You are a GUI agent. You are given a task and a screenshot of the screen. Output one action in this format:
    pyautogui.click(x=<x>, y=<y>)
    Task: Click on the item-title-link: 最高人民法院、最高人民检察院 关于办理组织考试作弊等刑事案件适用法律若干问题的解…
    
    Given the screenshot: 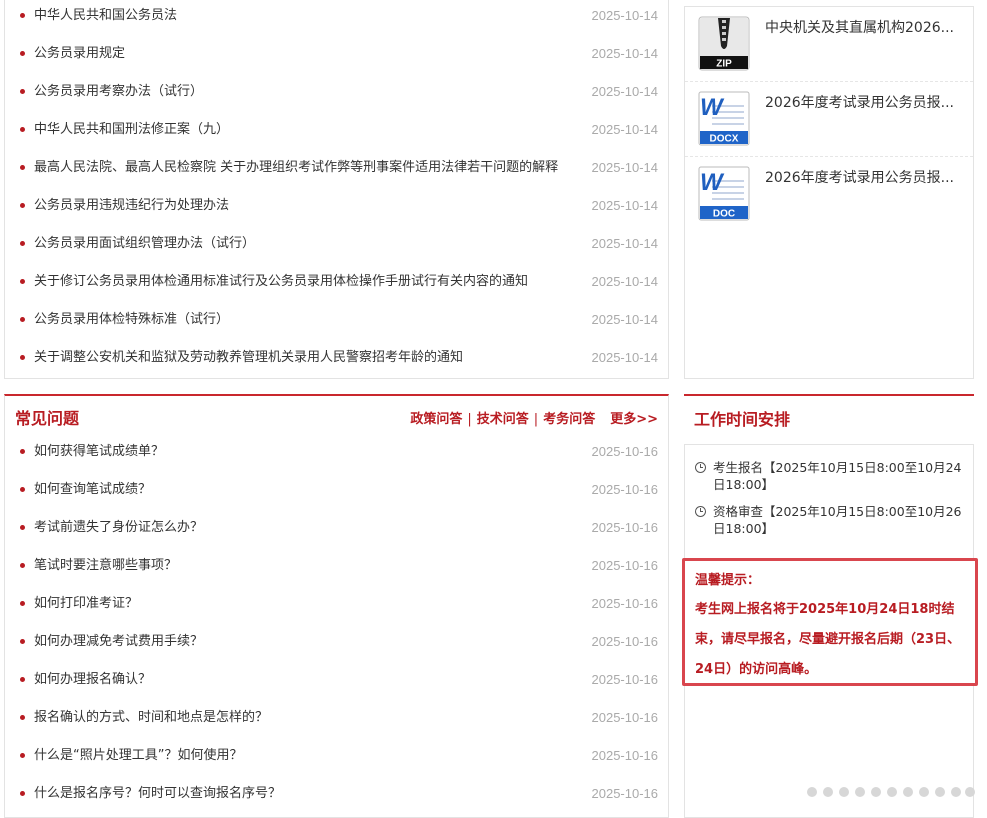 What is the action you would take?
    pyautogui.click(x=296, y=168)
    